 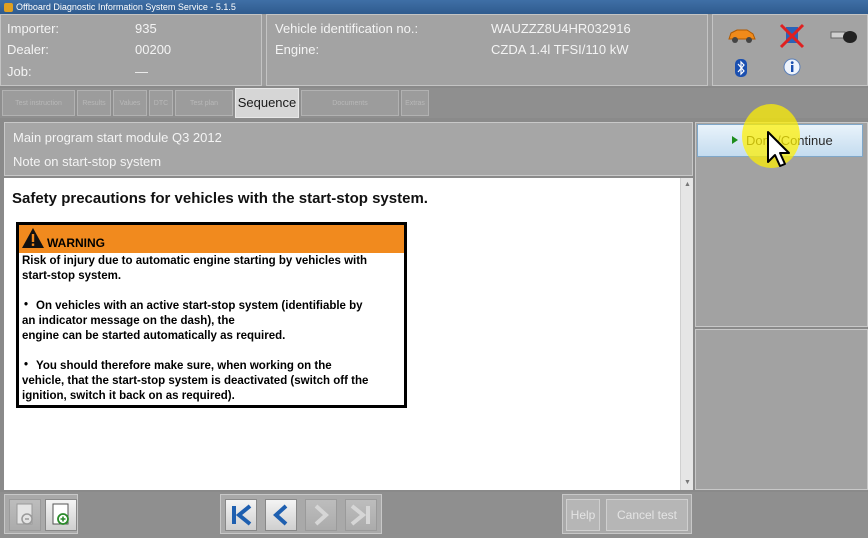 I want to click on zoom-group, so click(x=41, y=514).